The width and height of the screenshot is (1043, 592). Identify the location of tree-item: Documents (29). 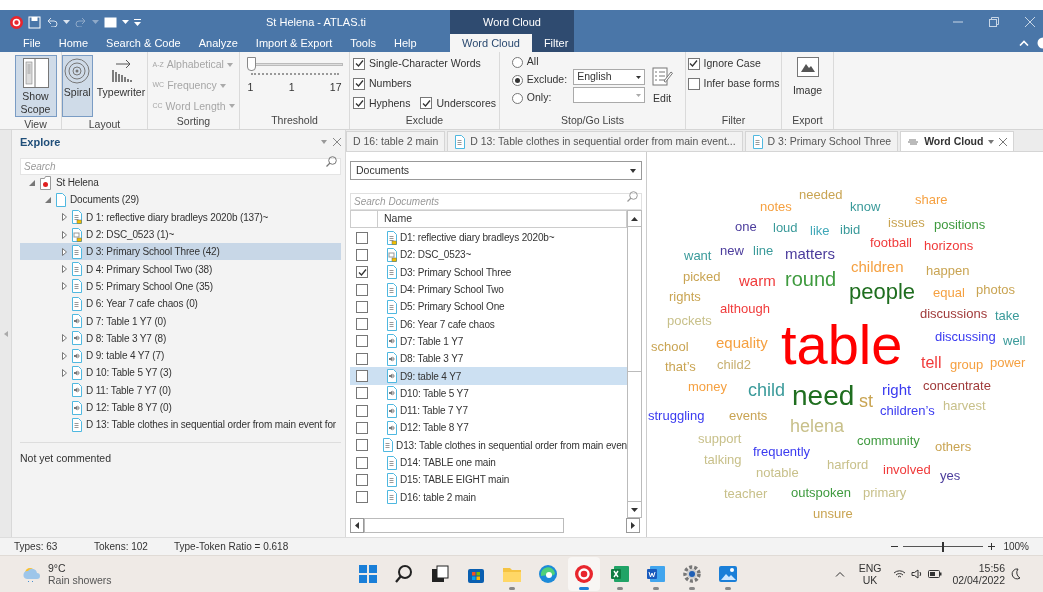
(180, 200).